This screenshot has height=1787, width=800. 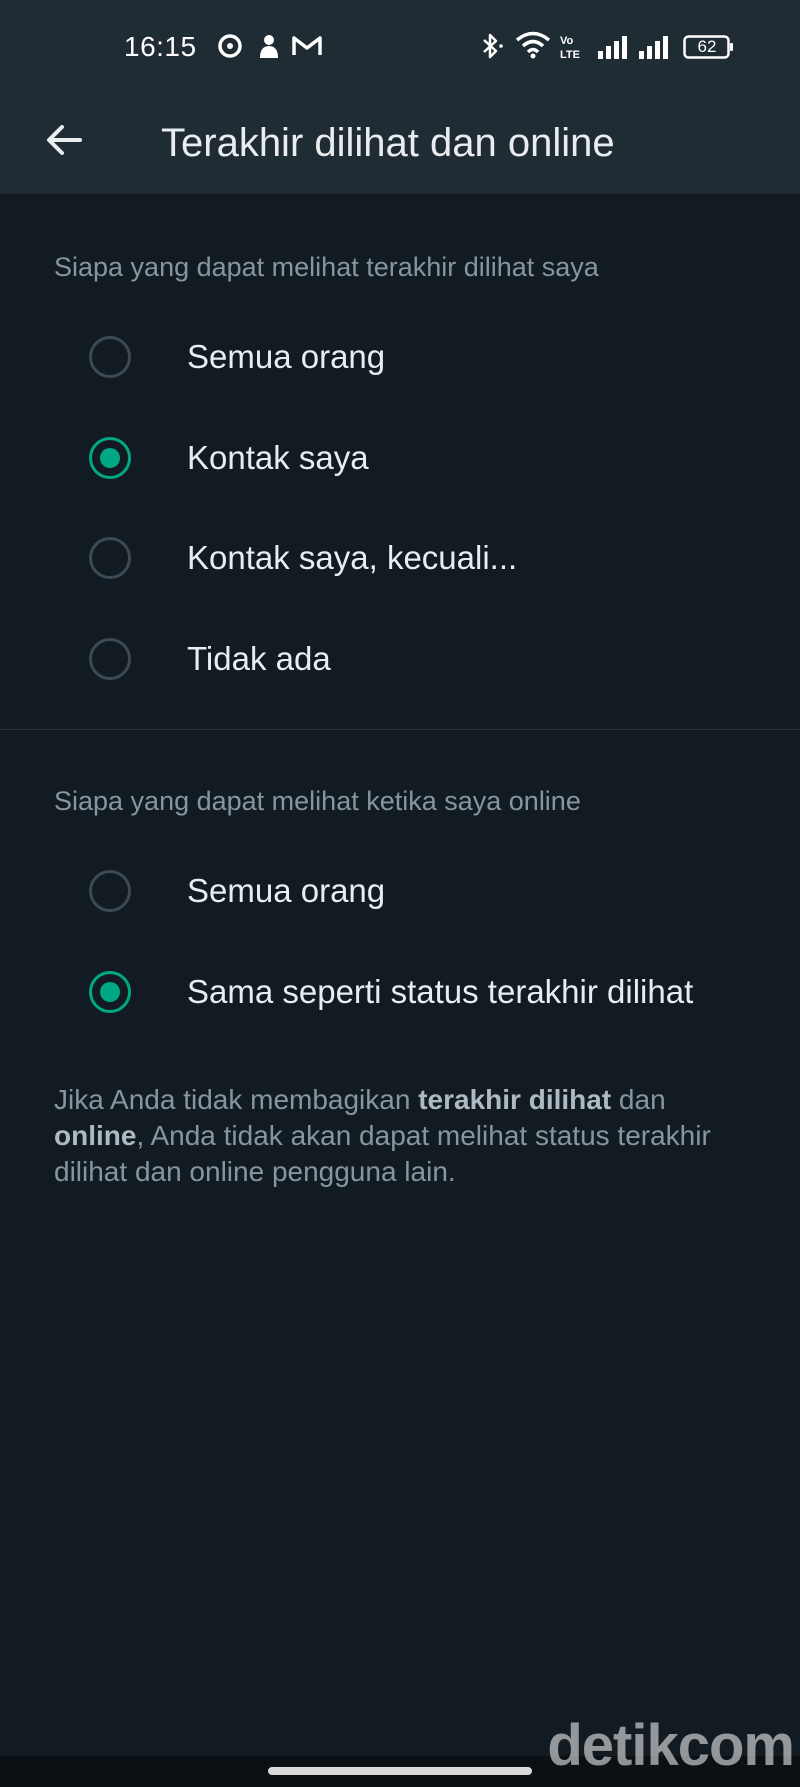 What do you see at coordinates (269, 49) in the screenshot?
I see `notification-icon` at bounding box center [269, 49].